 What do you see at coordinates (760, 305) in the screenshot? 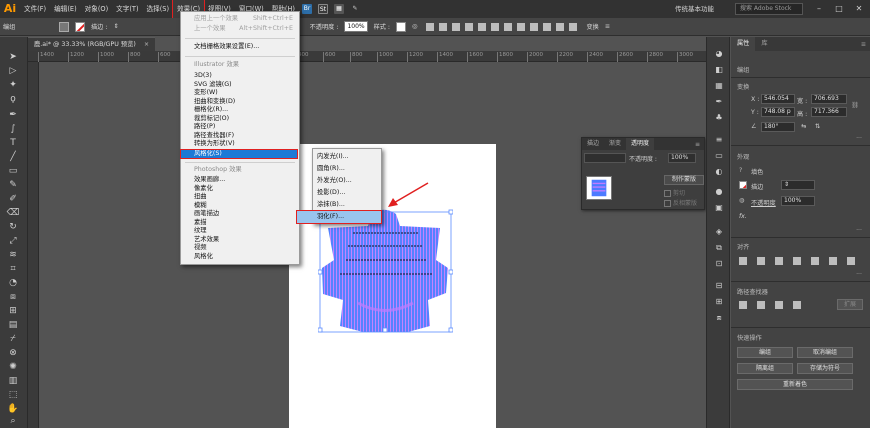
I see `minus-front-icon` at bounding box center [760, 305].